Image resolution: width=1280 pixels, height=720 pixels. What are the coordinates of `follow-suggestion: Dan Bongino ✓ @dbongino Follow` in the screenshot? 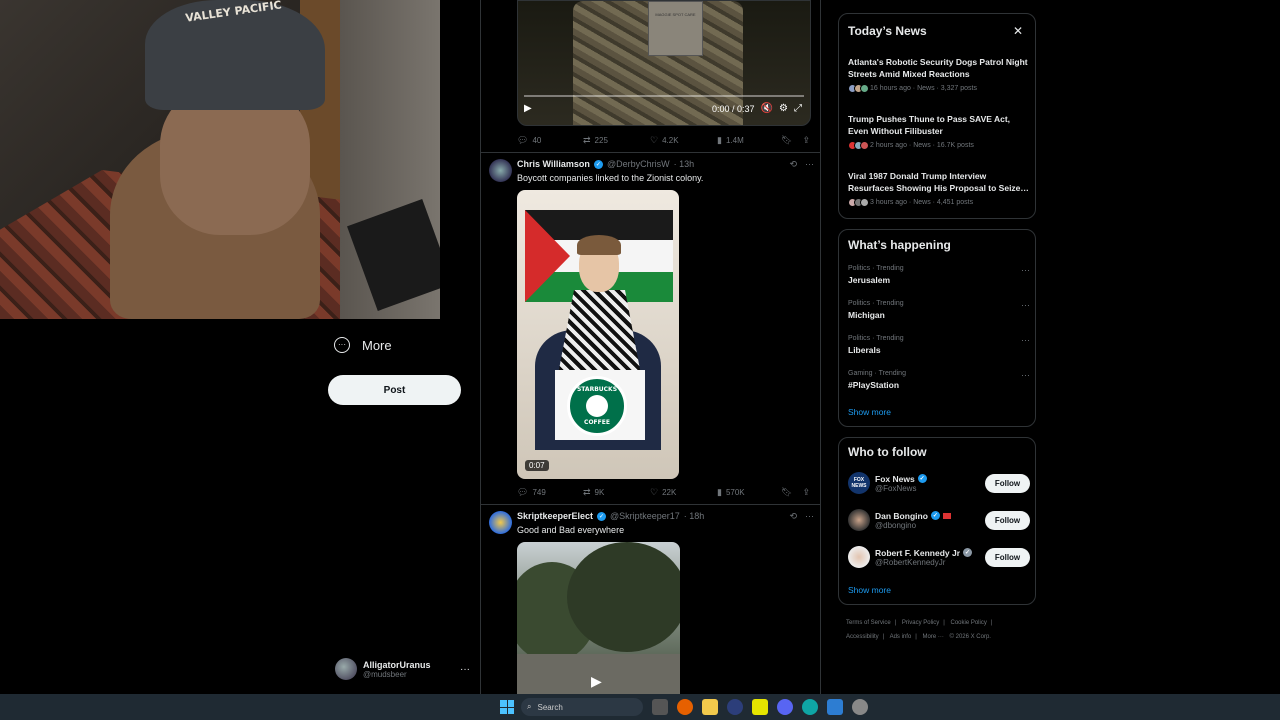 It's located at (939, 520).